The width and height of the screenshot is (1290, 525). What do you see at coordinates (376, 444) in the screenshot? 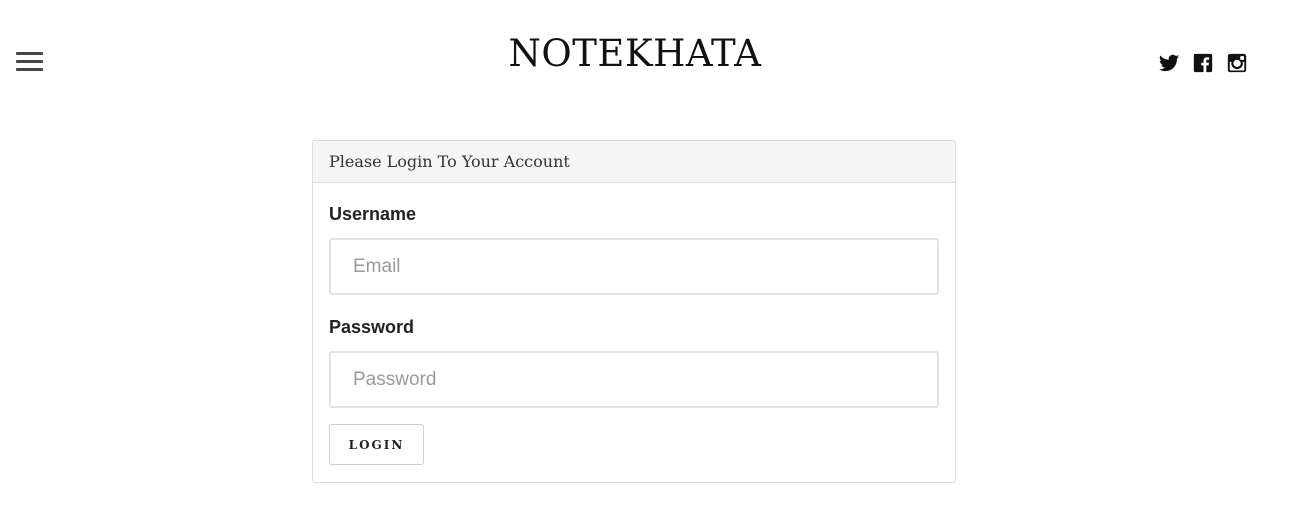
I see `login-button: LOGIN` at bounding box center [376, 444].